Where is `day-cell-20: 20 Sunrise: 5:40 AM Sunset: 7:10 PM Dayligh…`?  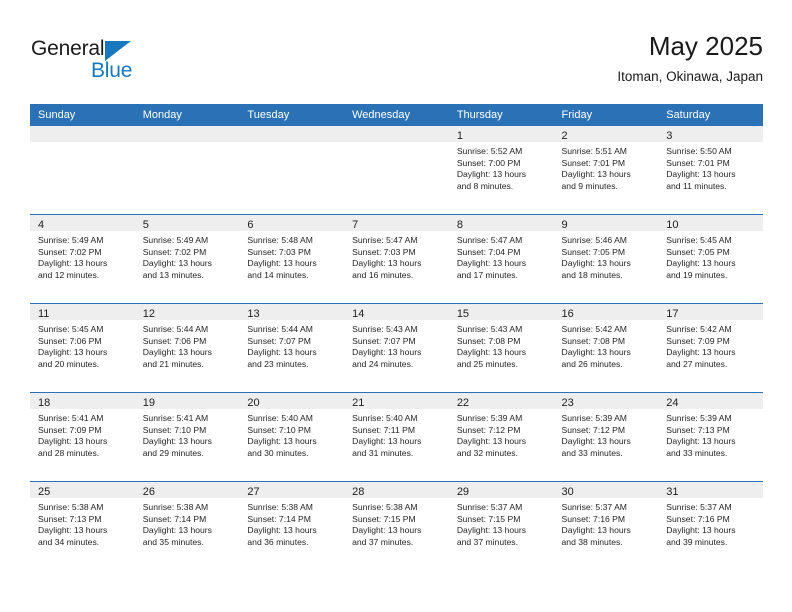
day-cell-20: 20 Sunrise: 5:40 AM Sunset: 7:10 PM Dayligh… is located at coordinates (292, 437).